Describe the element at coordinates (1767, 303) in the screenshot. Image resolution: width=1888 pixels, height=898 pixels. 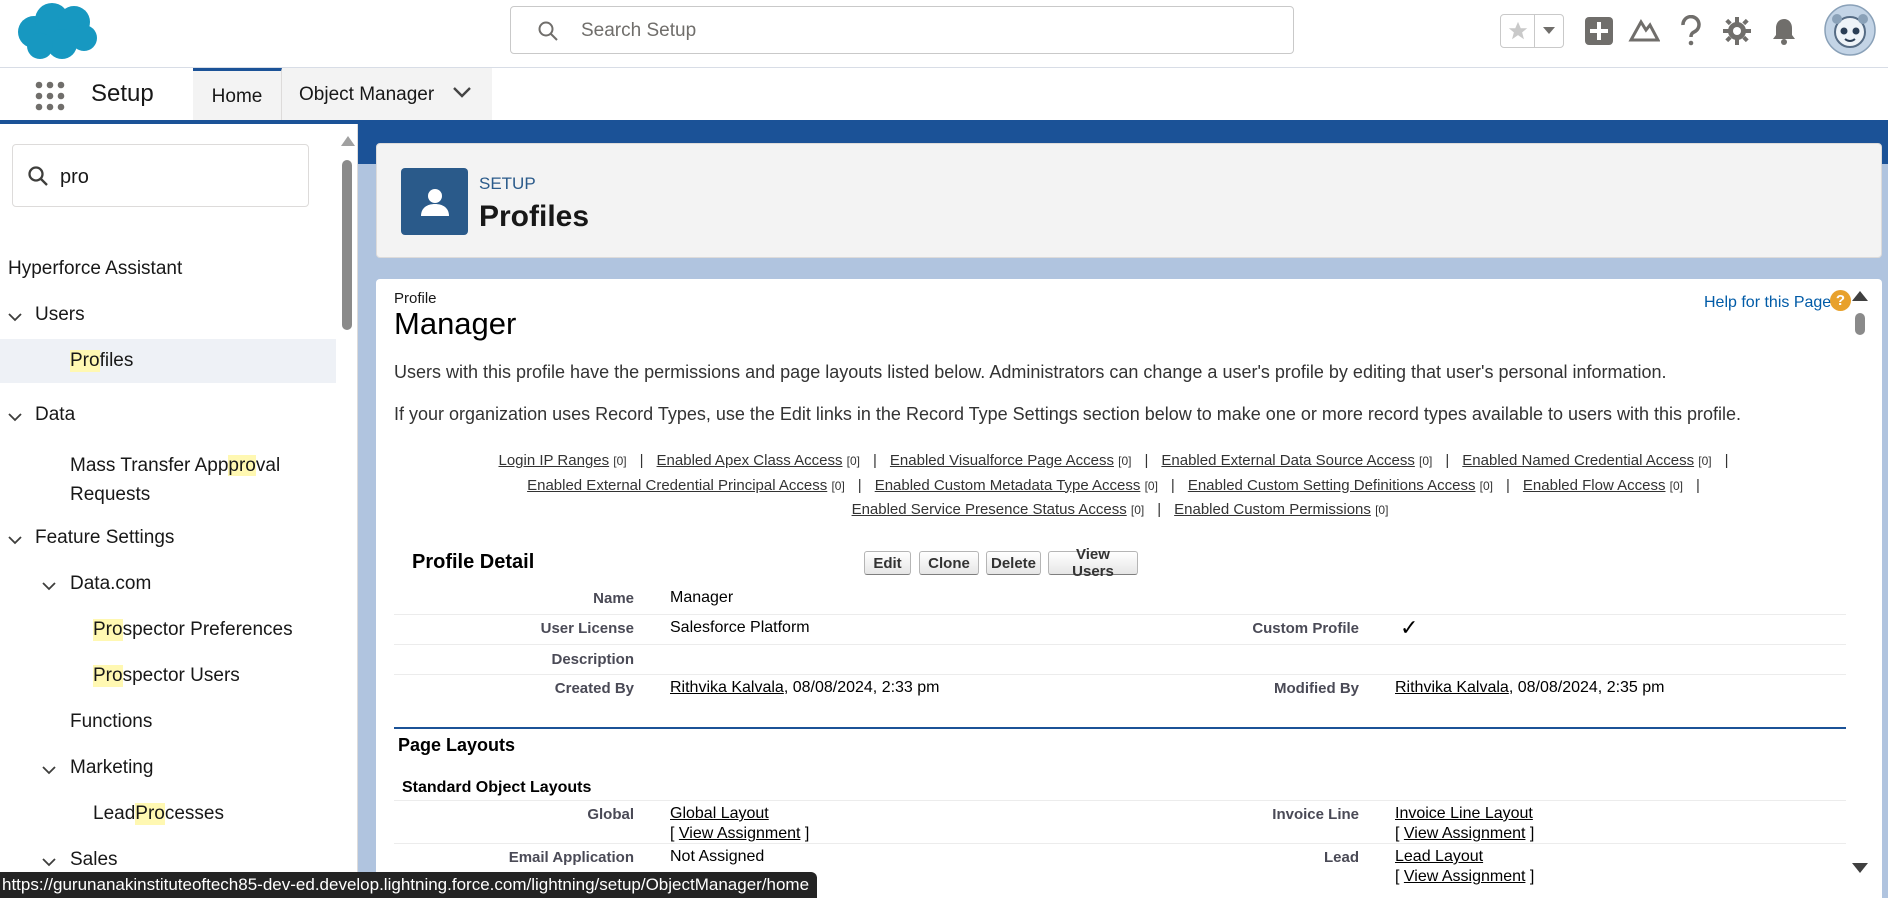
I see `help-for-this-page-link: Help for this Page` at that location.